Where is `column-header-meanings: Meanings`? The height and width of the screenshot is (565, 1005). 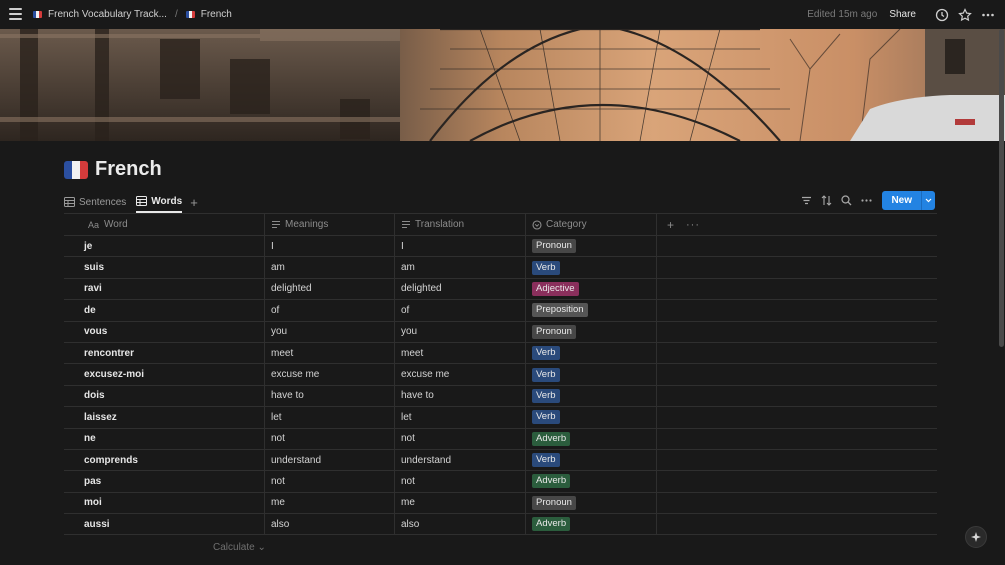
column-header-meanings: Meanings is located at coordinates (330, 224).